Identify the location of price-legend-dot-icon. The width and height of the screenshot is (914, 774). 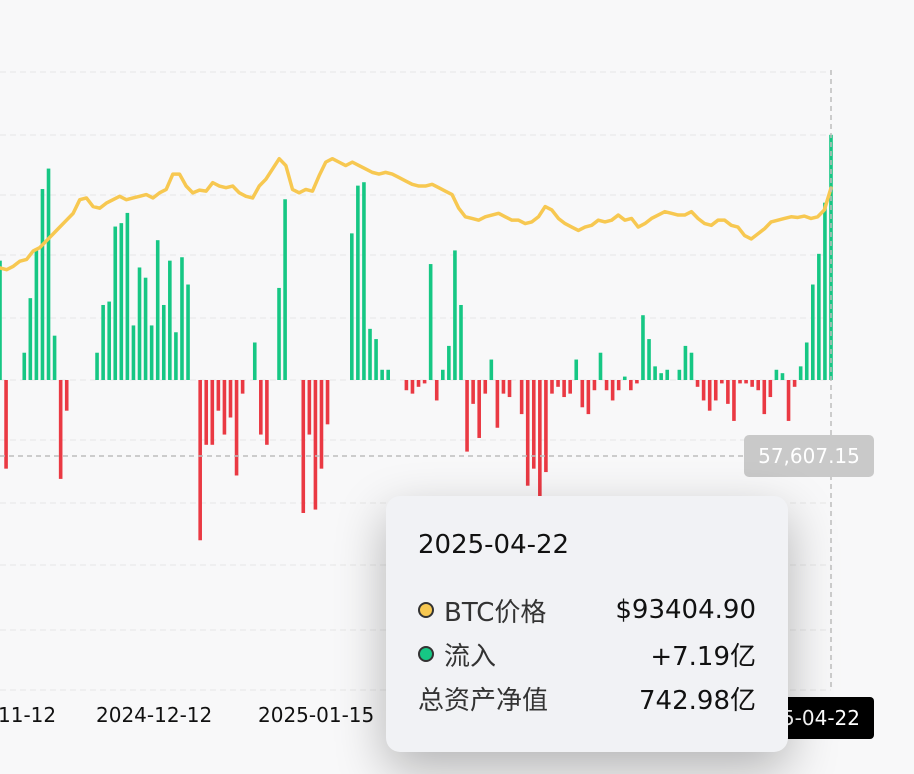
(426, 610).